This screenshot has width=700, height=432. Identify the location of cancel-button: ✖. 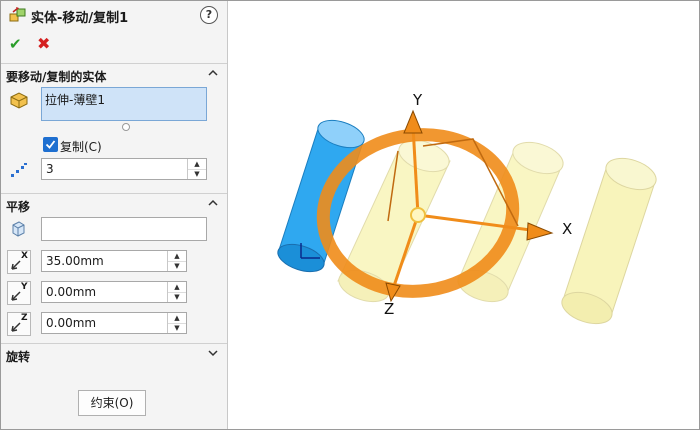
(43, 43).